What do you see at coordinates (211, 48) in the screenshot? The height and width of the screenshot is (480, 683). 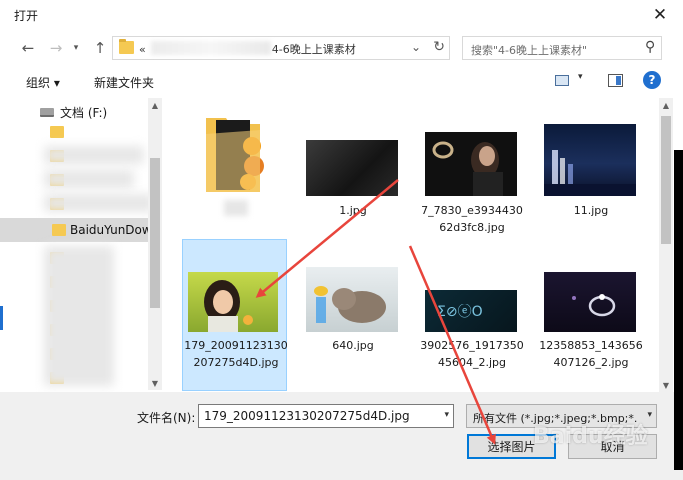 I see `blurred-path-segment` at bounding box center [211, 48].